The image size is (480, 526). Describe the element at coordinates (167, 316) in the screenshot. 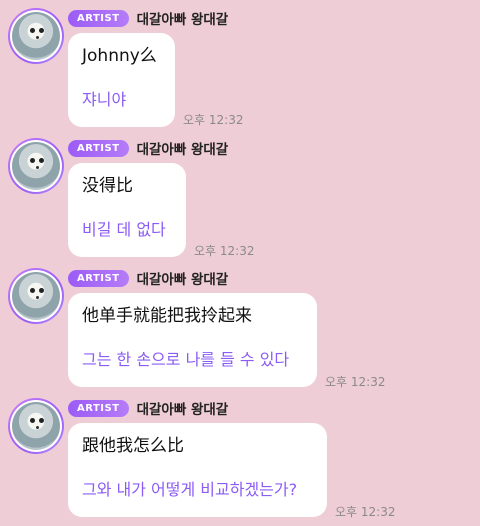

I see `original-text: 他单手就能把我拎起来` at that location.